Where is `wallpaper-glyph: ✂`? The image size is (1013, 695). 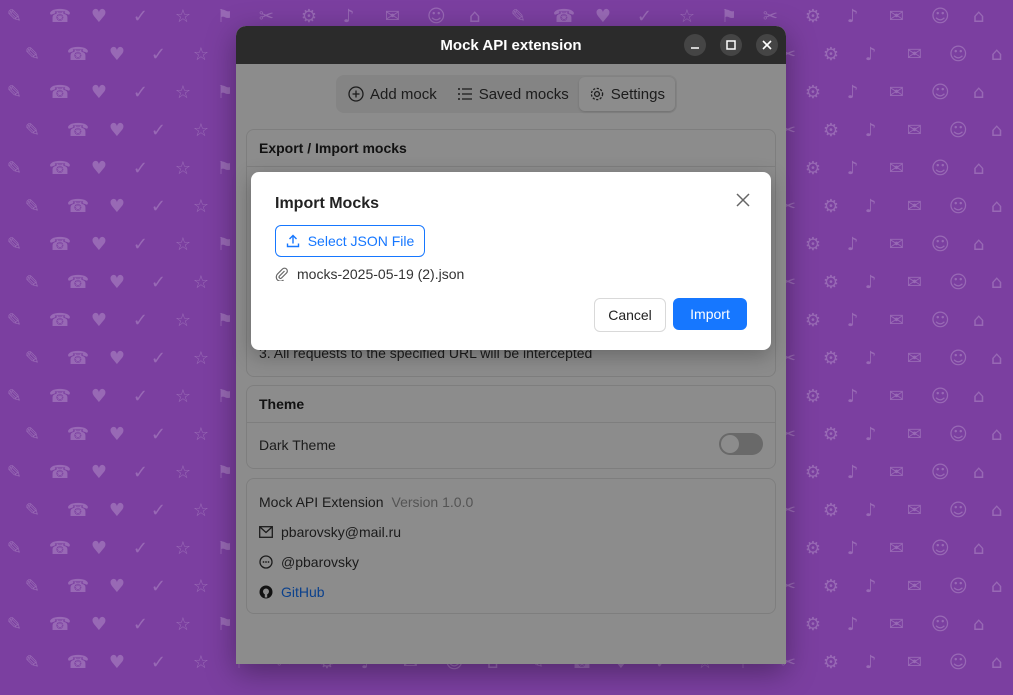 wallpaper-glyph: ✂ is located at coordinates (770, 16).